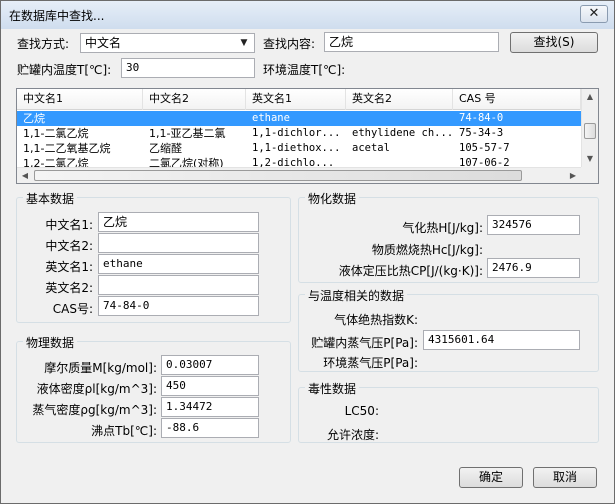 This screenshot has height=504, width=615. What do you see at coordinates (533, 225) in the screenshot?
I see `vaporization-heat-field: 324576` at bounding box center [533, 225].